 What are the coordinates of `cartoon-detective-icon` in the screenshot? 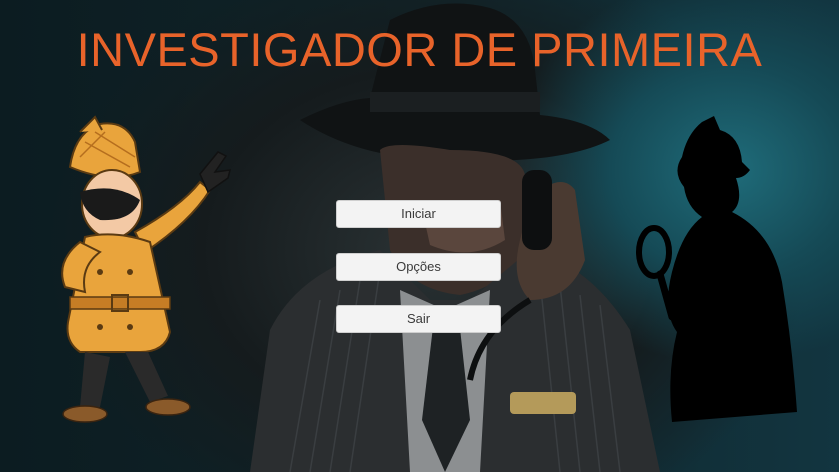 It's located at (146, 269).